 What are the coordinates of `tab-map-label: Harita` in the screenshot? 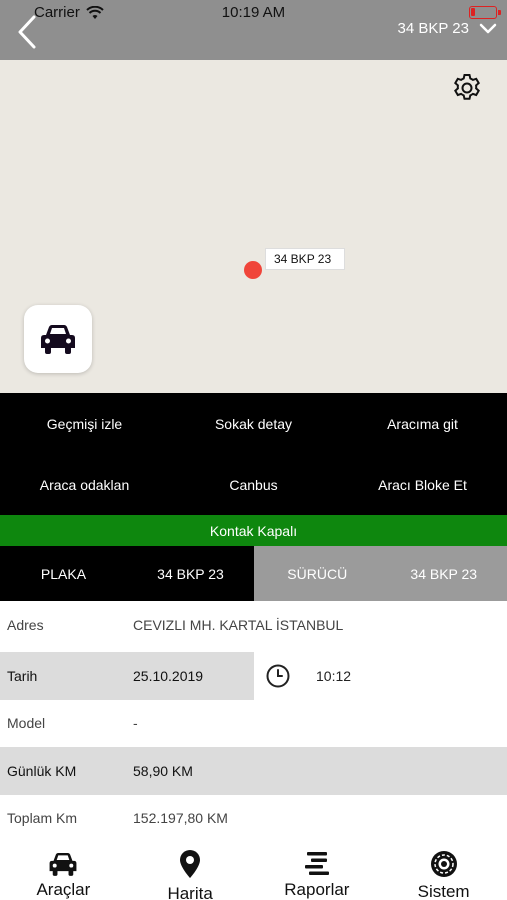 It's located at (190, 892).